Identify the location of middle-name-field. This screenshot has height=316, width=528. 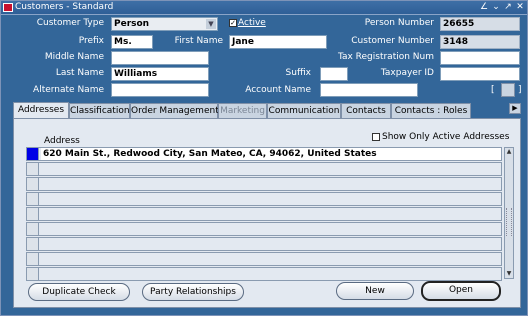
(160, 58).